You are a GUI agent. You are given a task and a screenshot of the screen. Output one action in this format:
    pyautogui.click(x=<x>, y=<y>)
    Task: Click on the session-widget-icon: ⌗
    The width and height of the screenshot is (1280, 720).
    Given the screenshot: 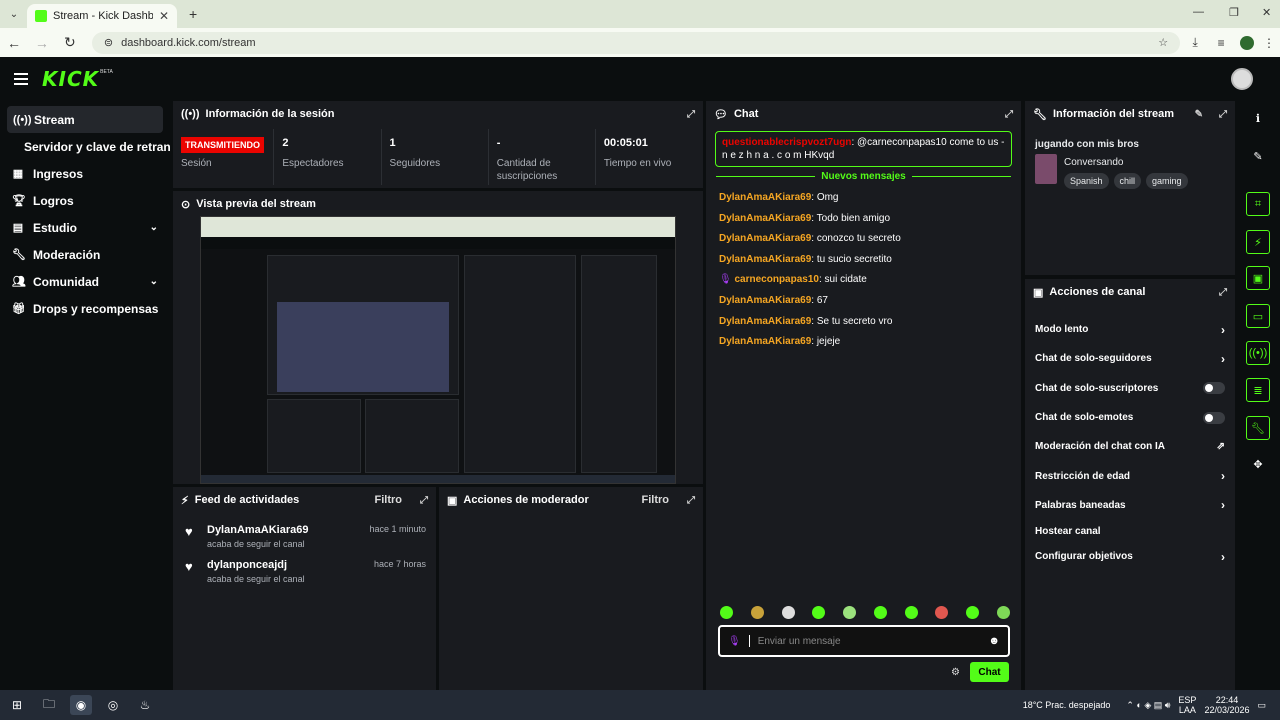 What is the action you would take?
    pyautogui.click(x=1258, y=204)
    